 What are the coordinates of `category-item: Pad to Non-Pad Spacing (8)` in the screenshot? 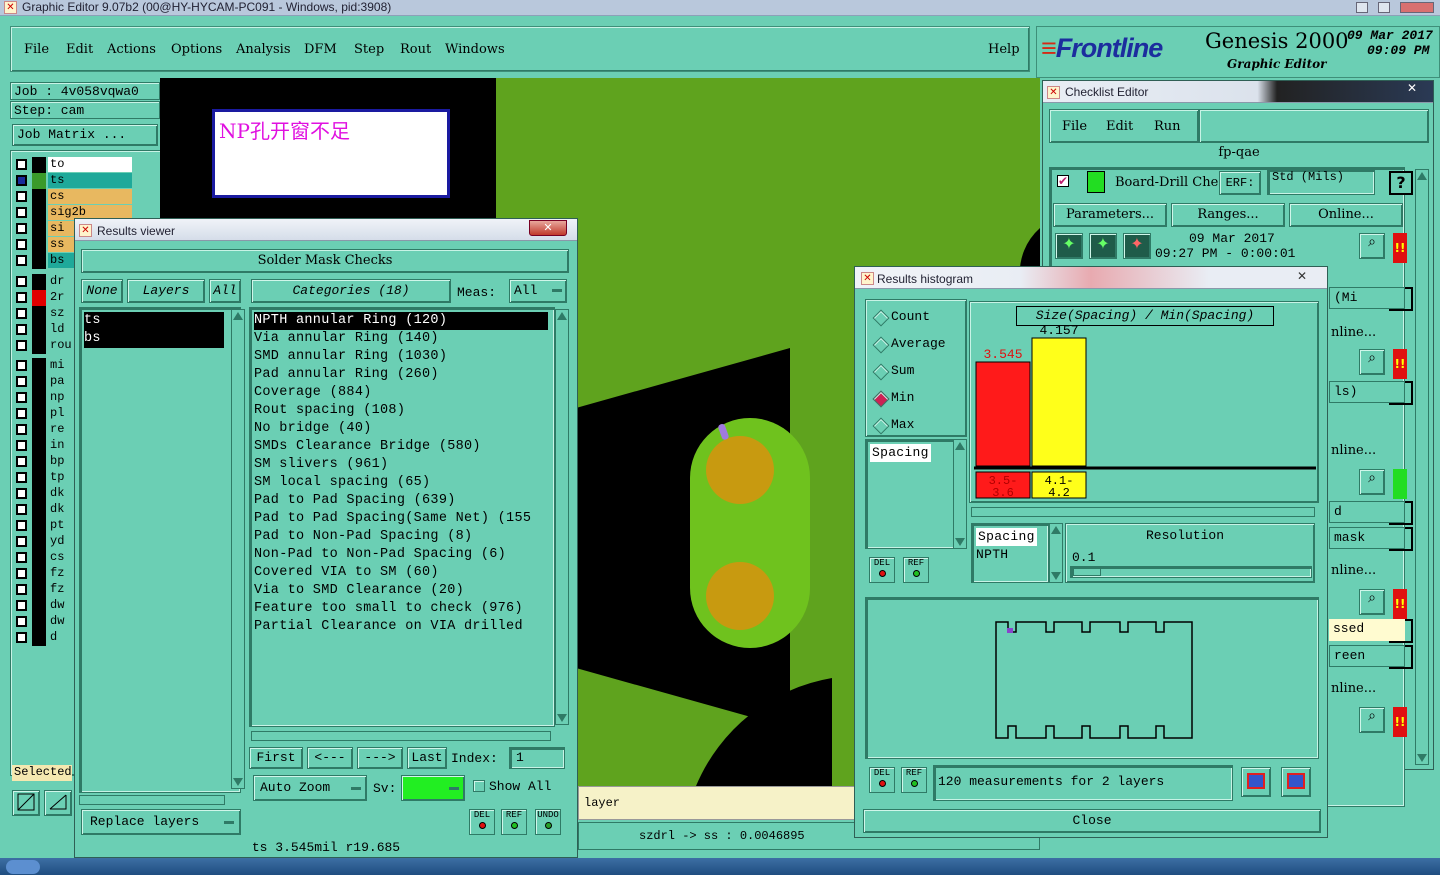 It's located at (363, 537).